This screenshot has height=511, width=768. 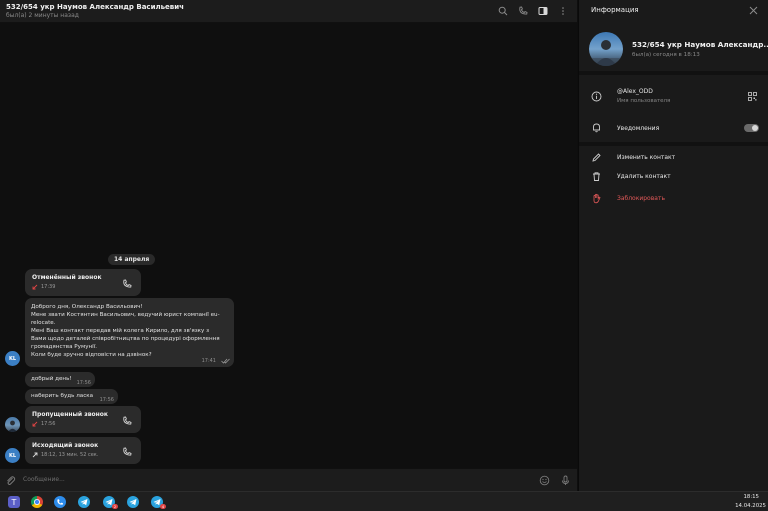 I want to click on app-icon, so click(x=60, y=502).